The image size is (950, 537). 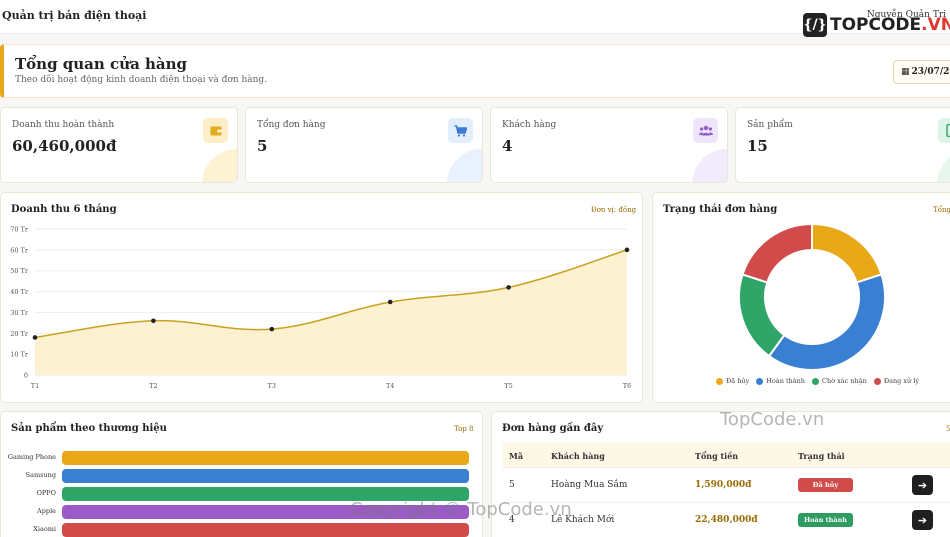 I want to click on x-tick-label: T1, so click(x=35, y=386).